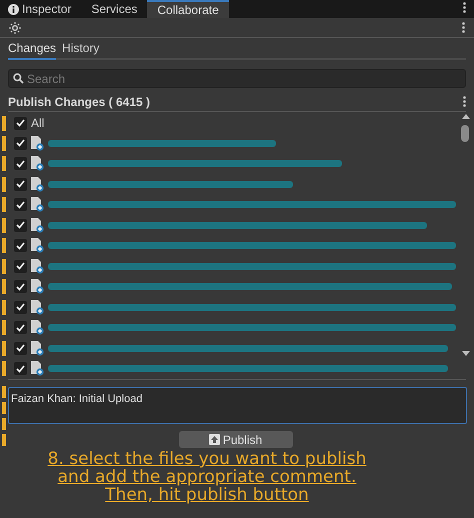 This screenshot has height=518, width=474. What do you see at coordinates (13, 9) in the screenshot?
I see `info-icon` at bounding box center [13, 9].